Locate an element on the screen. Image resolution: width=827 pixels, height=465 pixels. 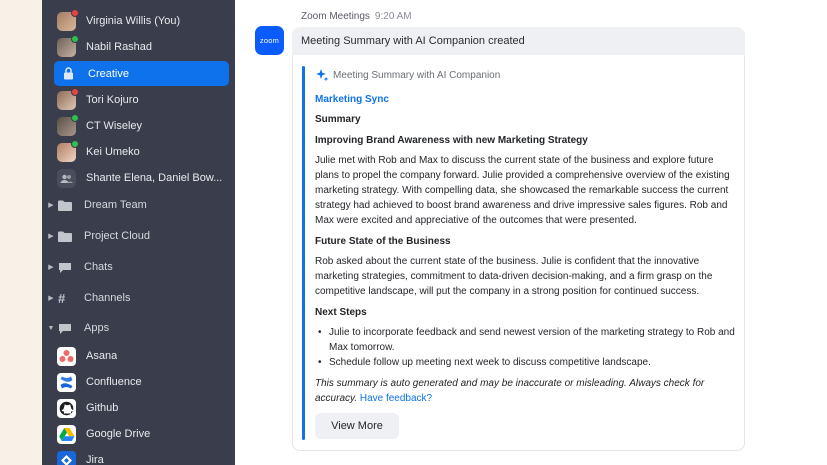
app-label: Asana is located at coordinates (102, 356).